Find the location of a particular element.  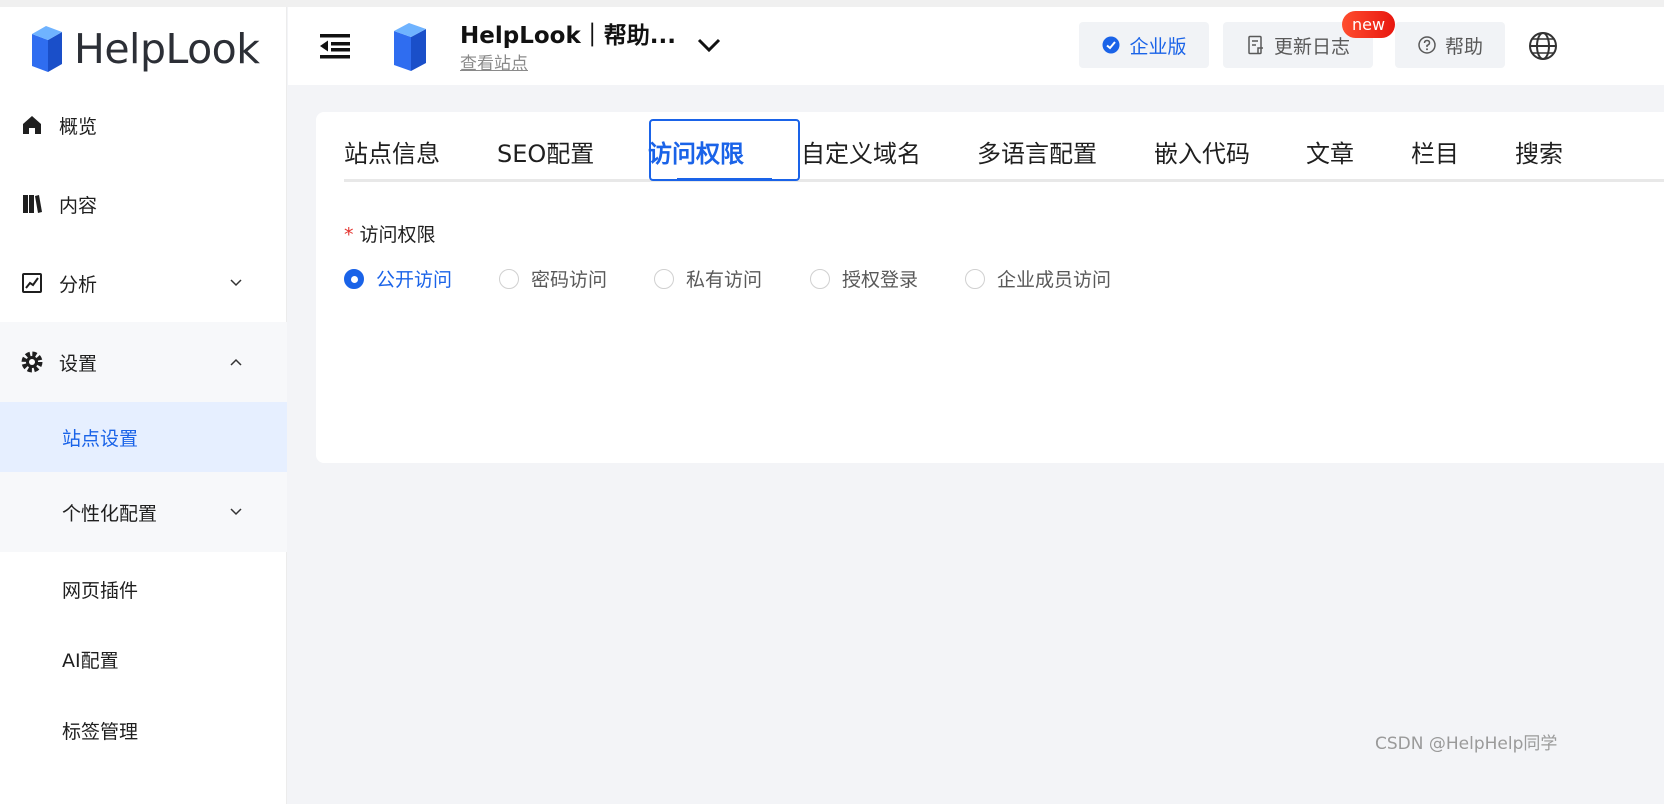

sidebar-subitem-label: 网页插件 is located at coordinates (100, 590).